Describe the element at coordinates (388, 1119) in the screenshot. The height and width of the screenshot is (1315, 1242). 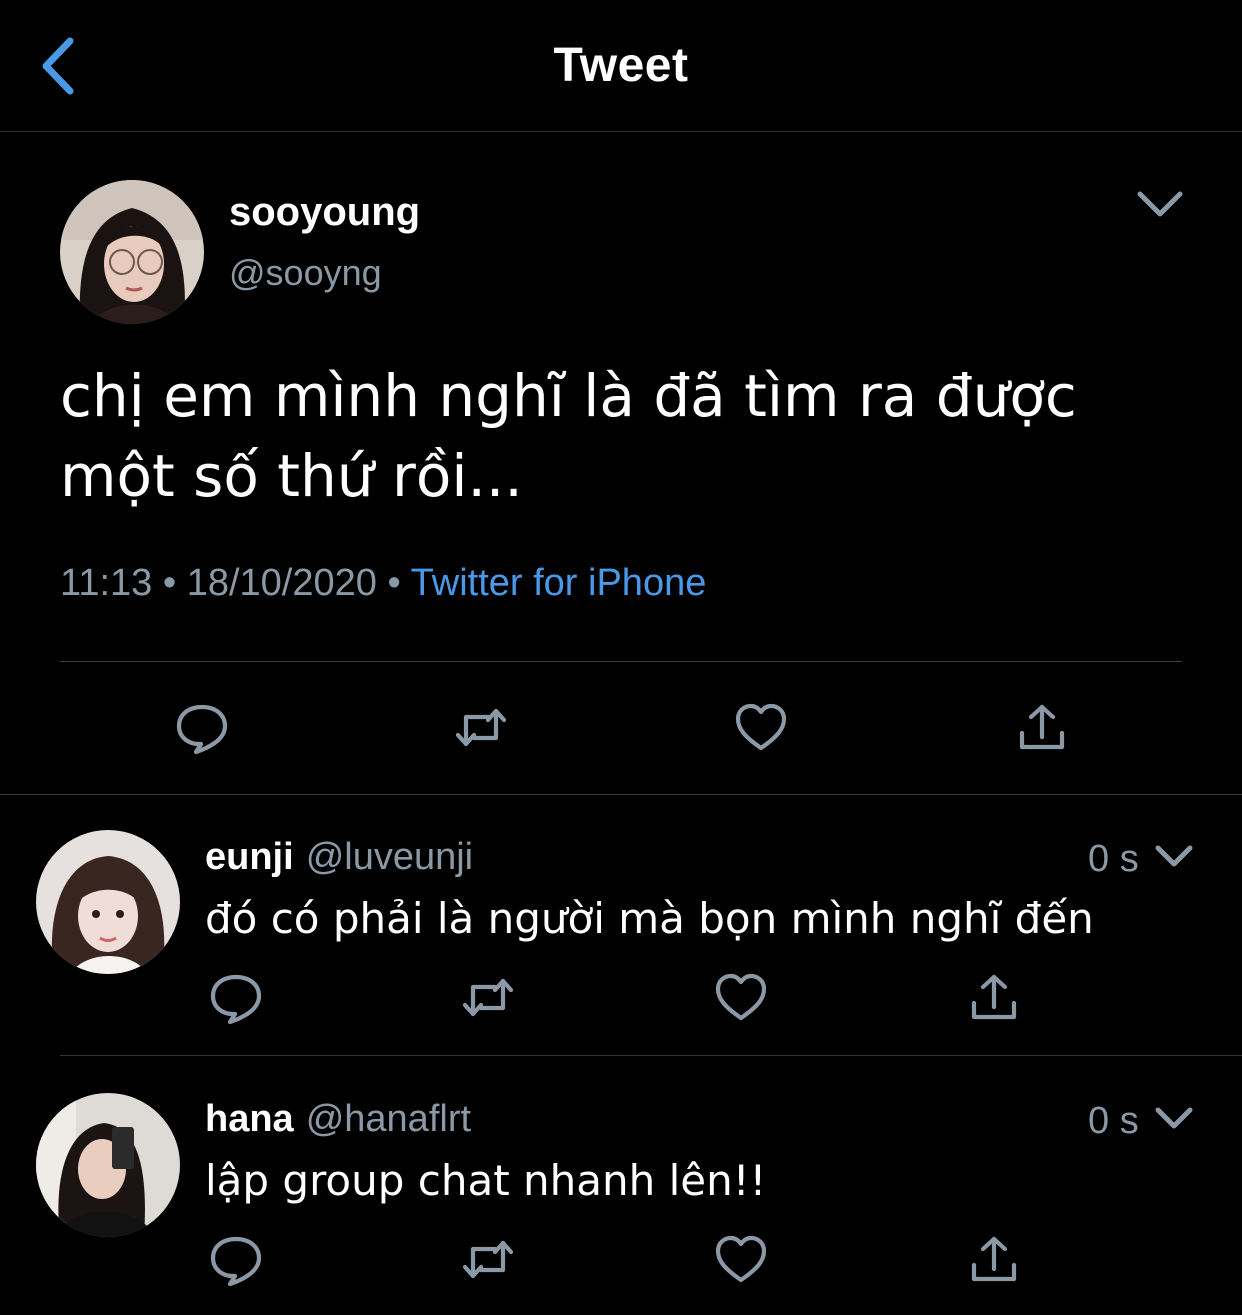
I see `reply-author-handle: @hanaflrt` at that location.